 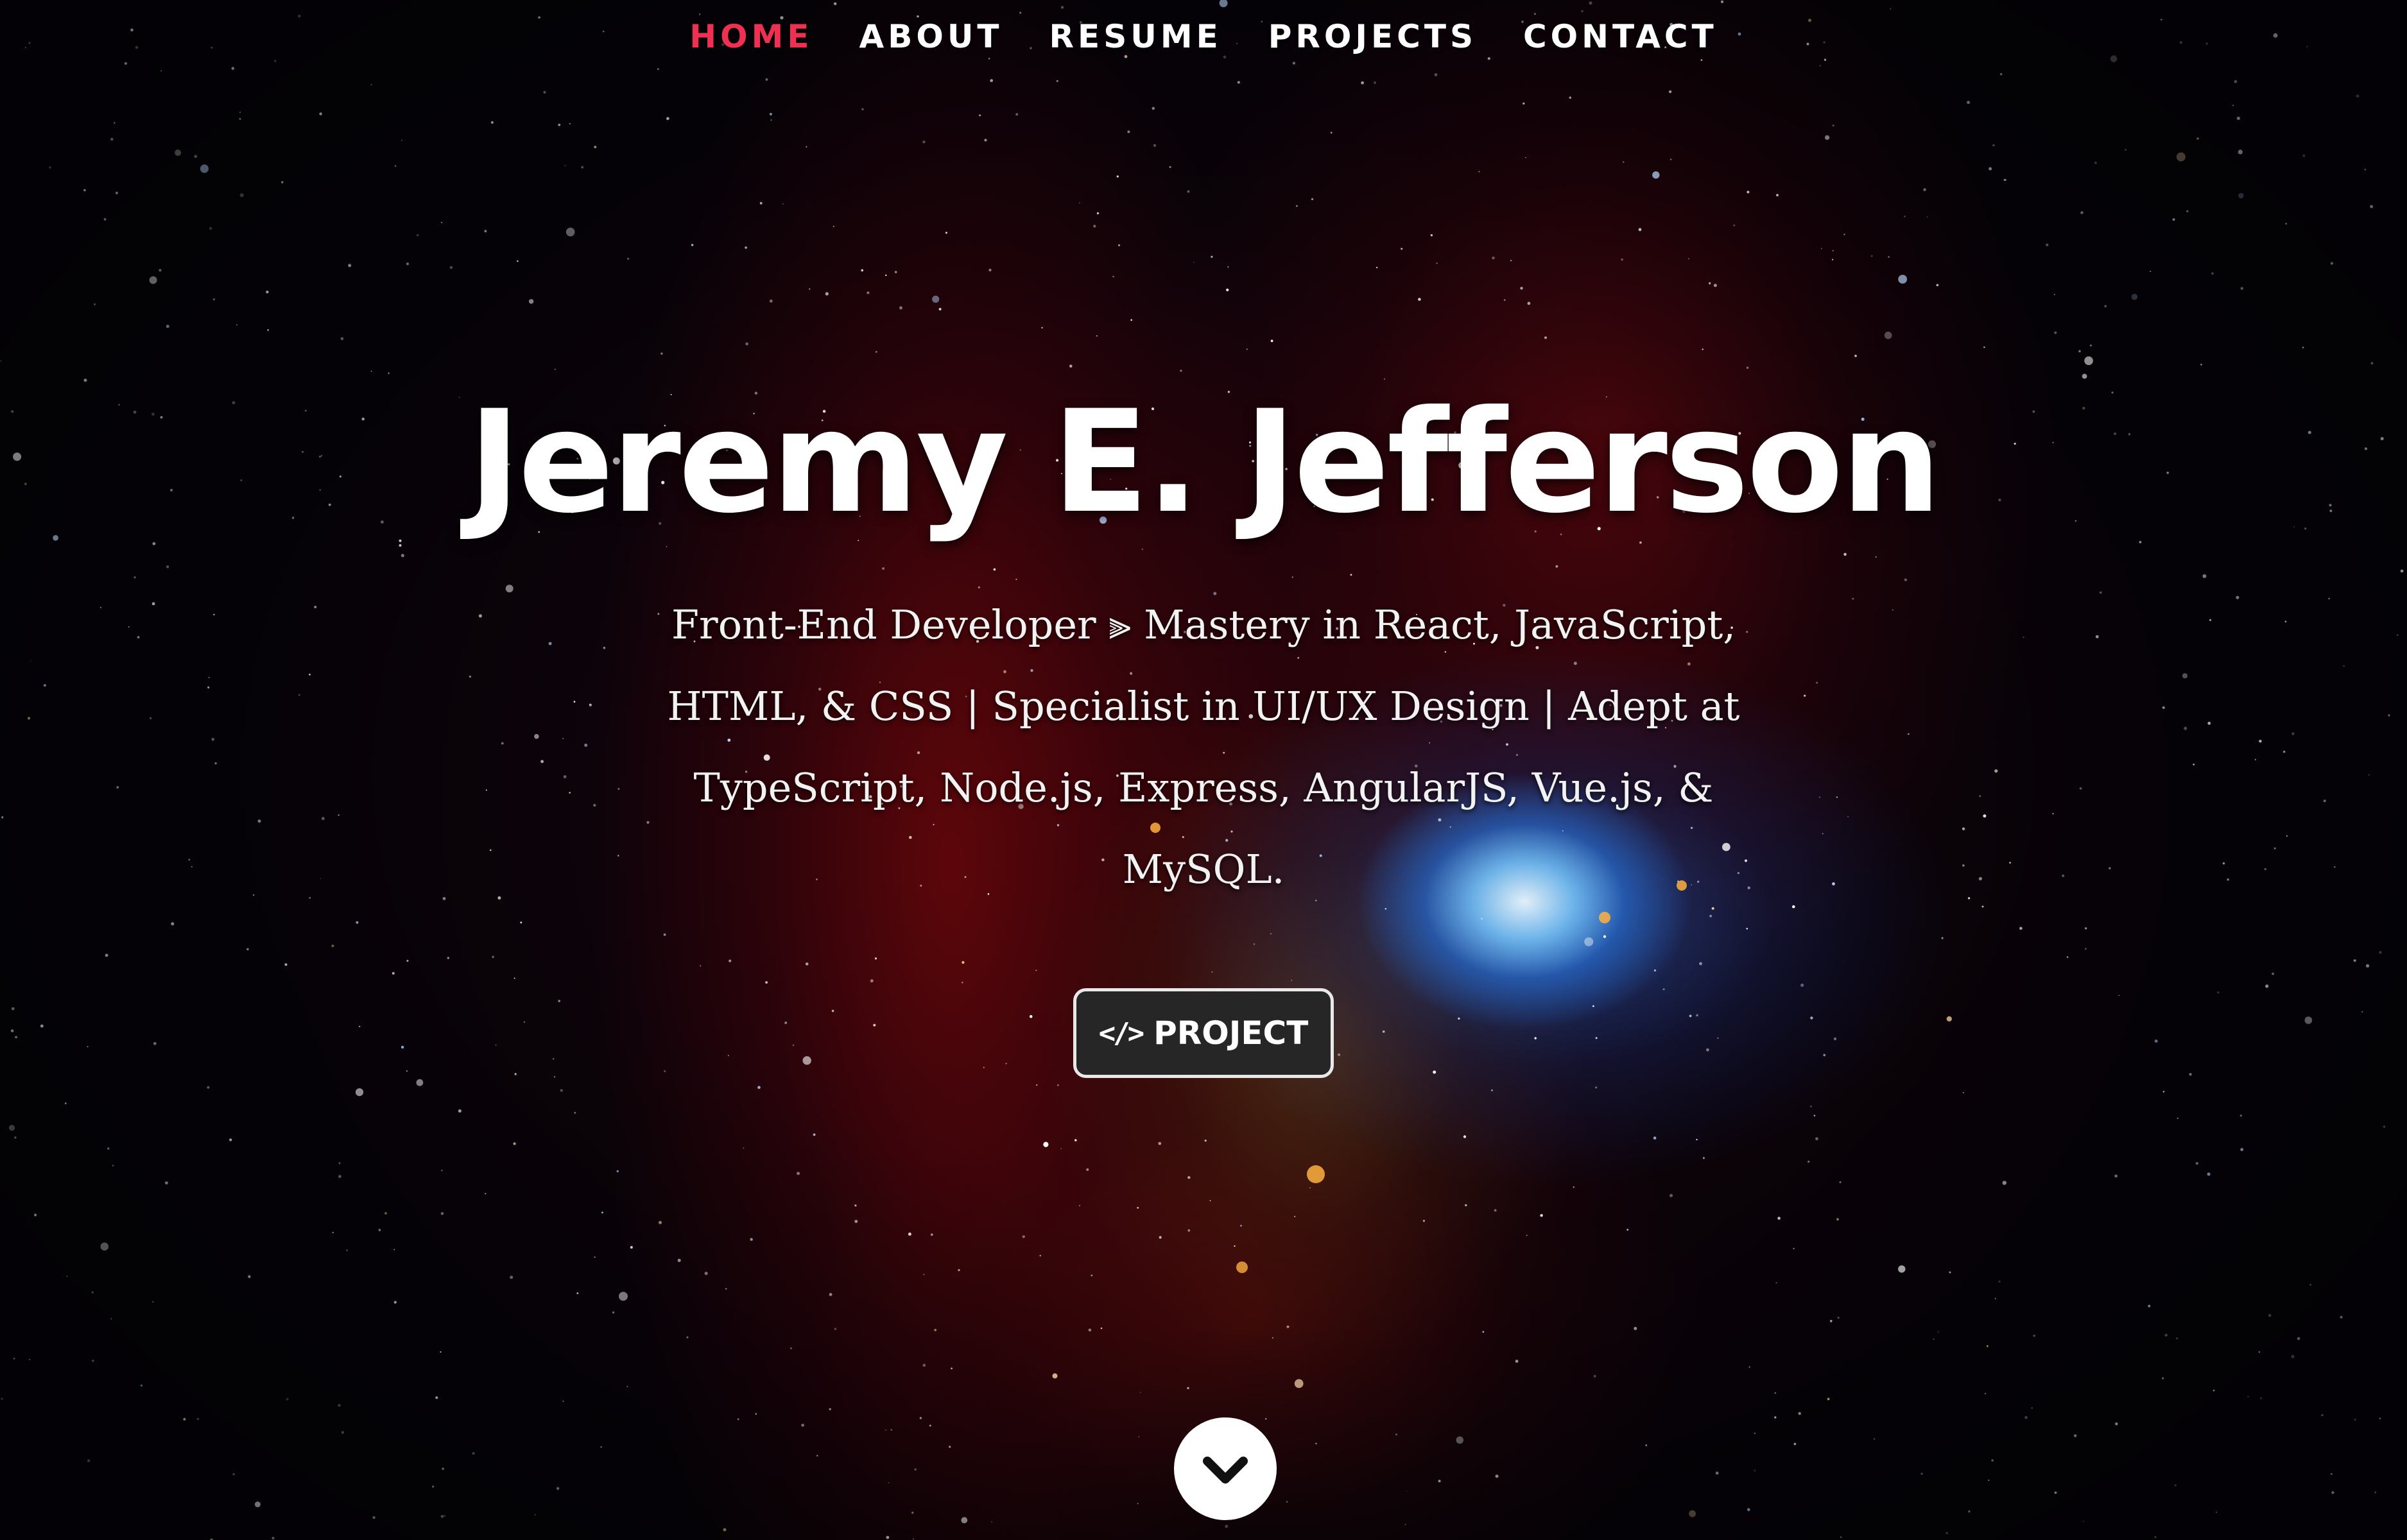 I want to click on scroll-down-button, so click(x=1225, y=1469).